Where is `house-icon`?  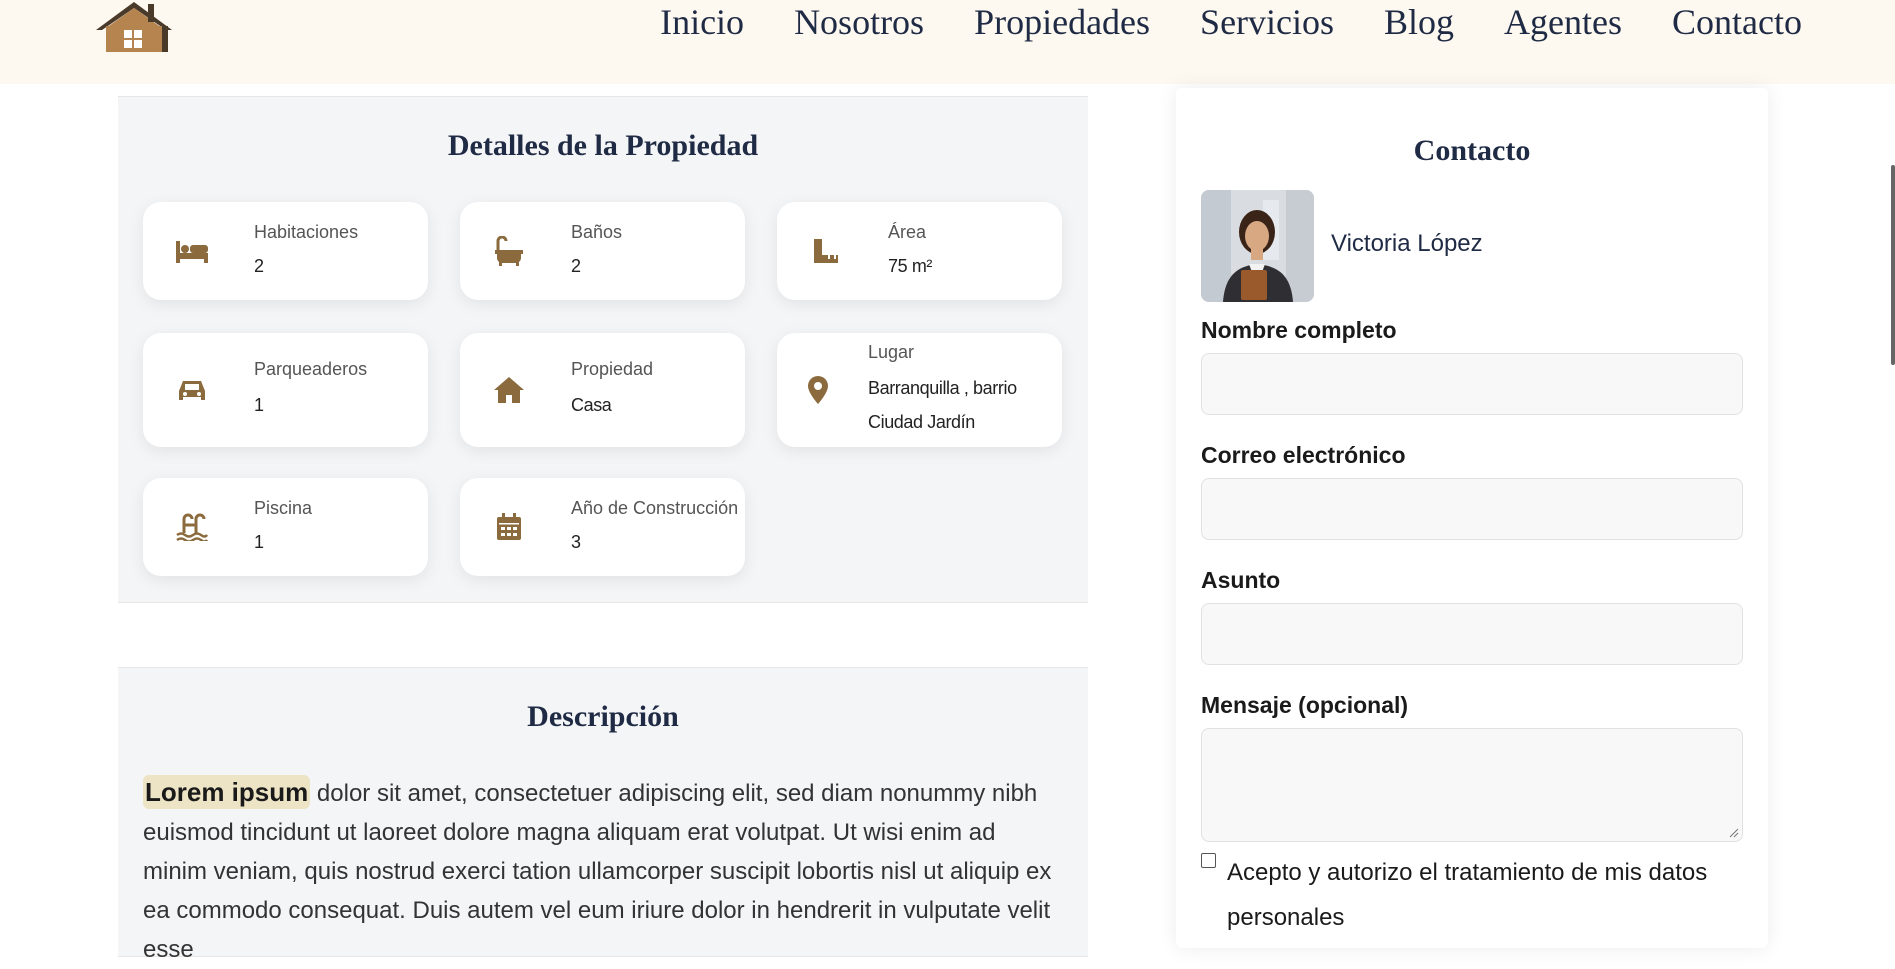
house-icon is located at coordinates (509, 390).